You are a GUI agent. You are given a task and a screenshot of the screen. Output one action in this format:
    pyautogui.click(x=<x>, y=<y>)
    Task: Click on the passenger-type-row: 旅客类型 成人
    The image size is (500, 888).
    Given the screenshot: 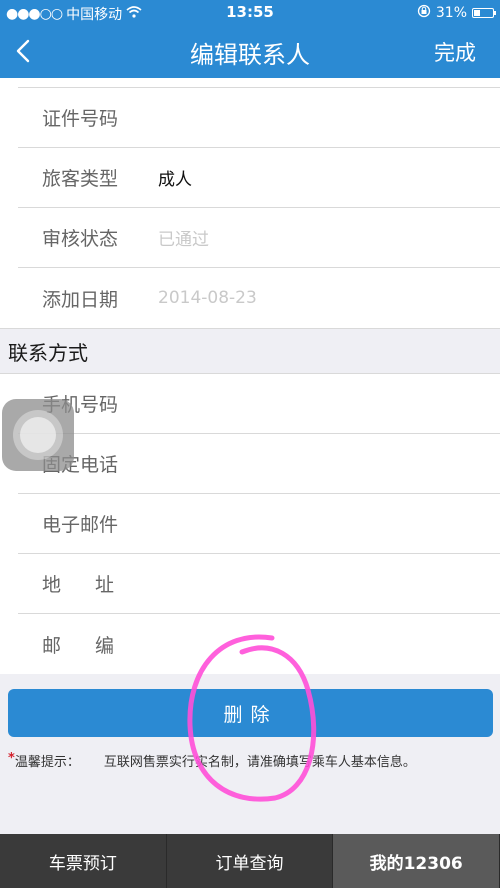 What is the action you would take?
    pyautogui.click(x=259, y=178)
    